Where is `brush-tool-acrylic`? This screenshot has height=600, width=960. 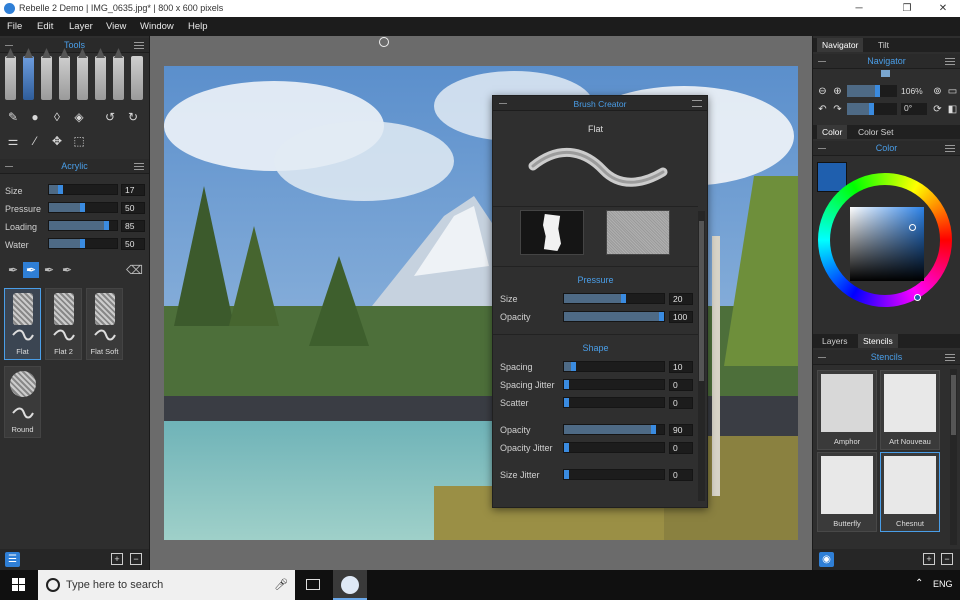 brush-tool-acrylic is located at coordinates (28, 74).